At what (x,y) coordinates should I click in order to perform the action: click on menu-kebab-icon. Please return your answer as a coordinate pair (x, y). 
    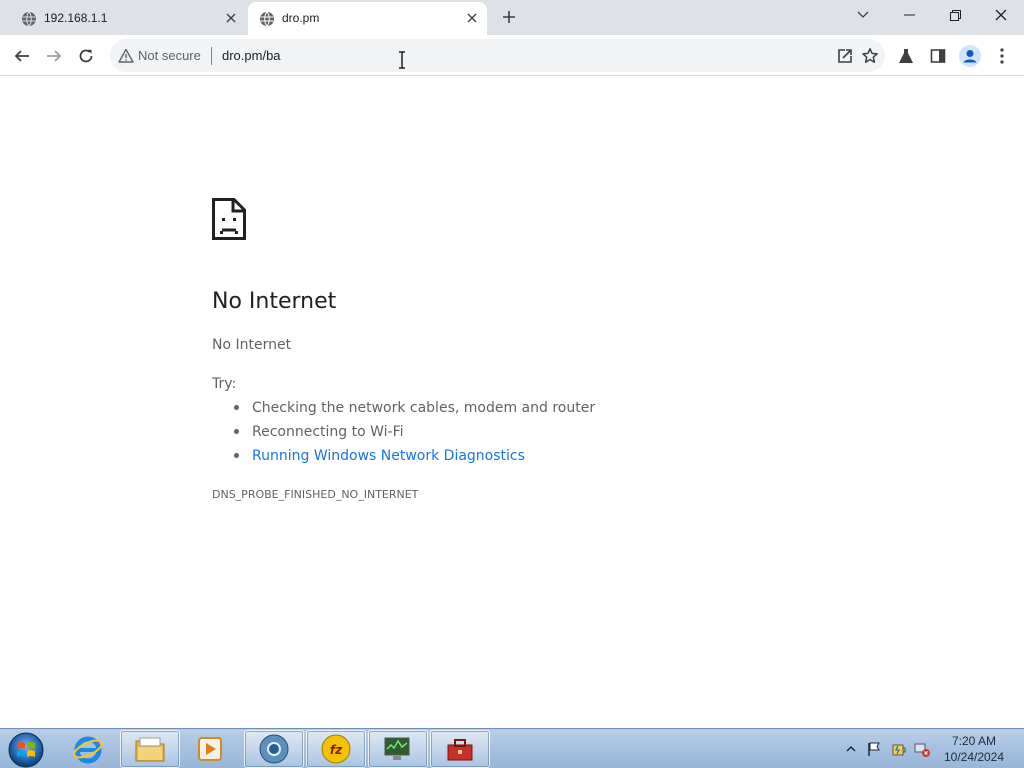
    Looking at the image, I should click on (1002, 56).